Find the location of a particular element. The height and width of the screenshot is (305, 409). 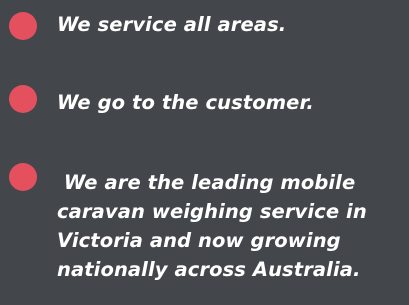

feature-text-line: caravan weighing service in is located at coordinates (212, 211).